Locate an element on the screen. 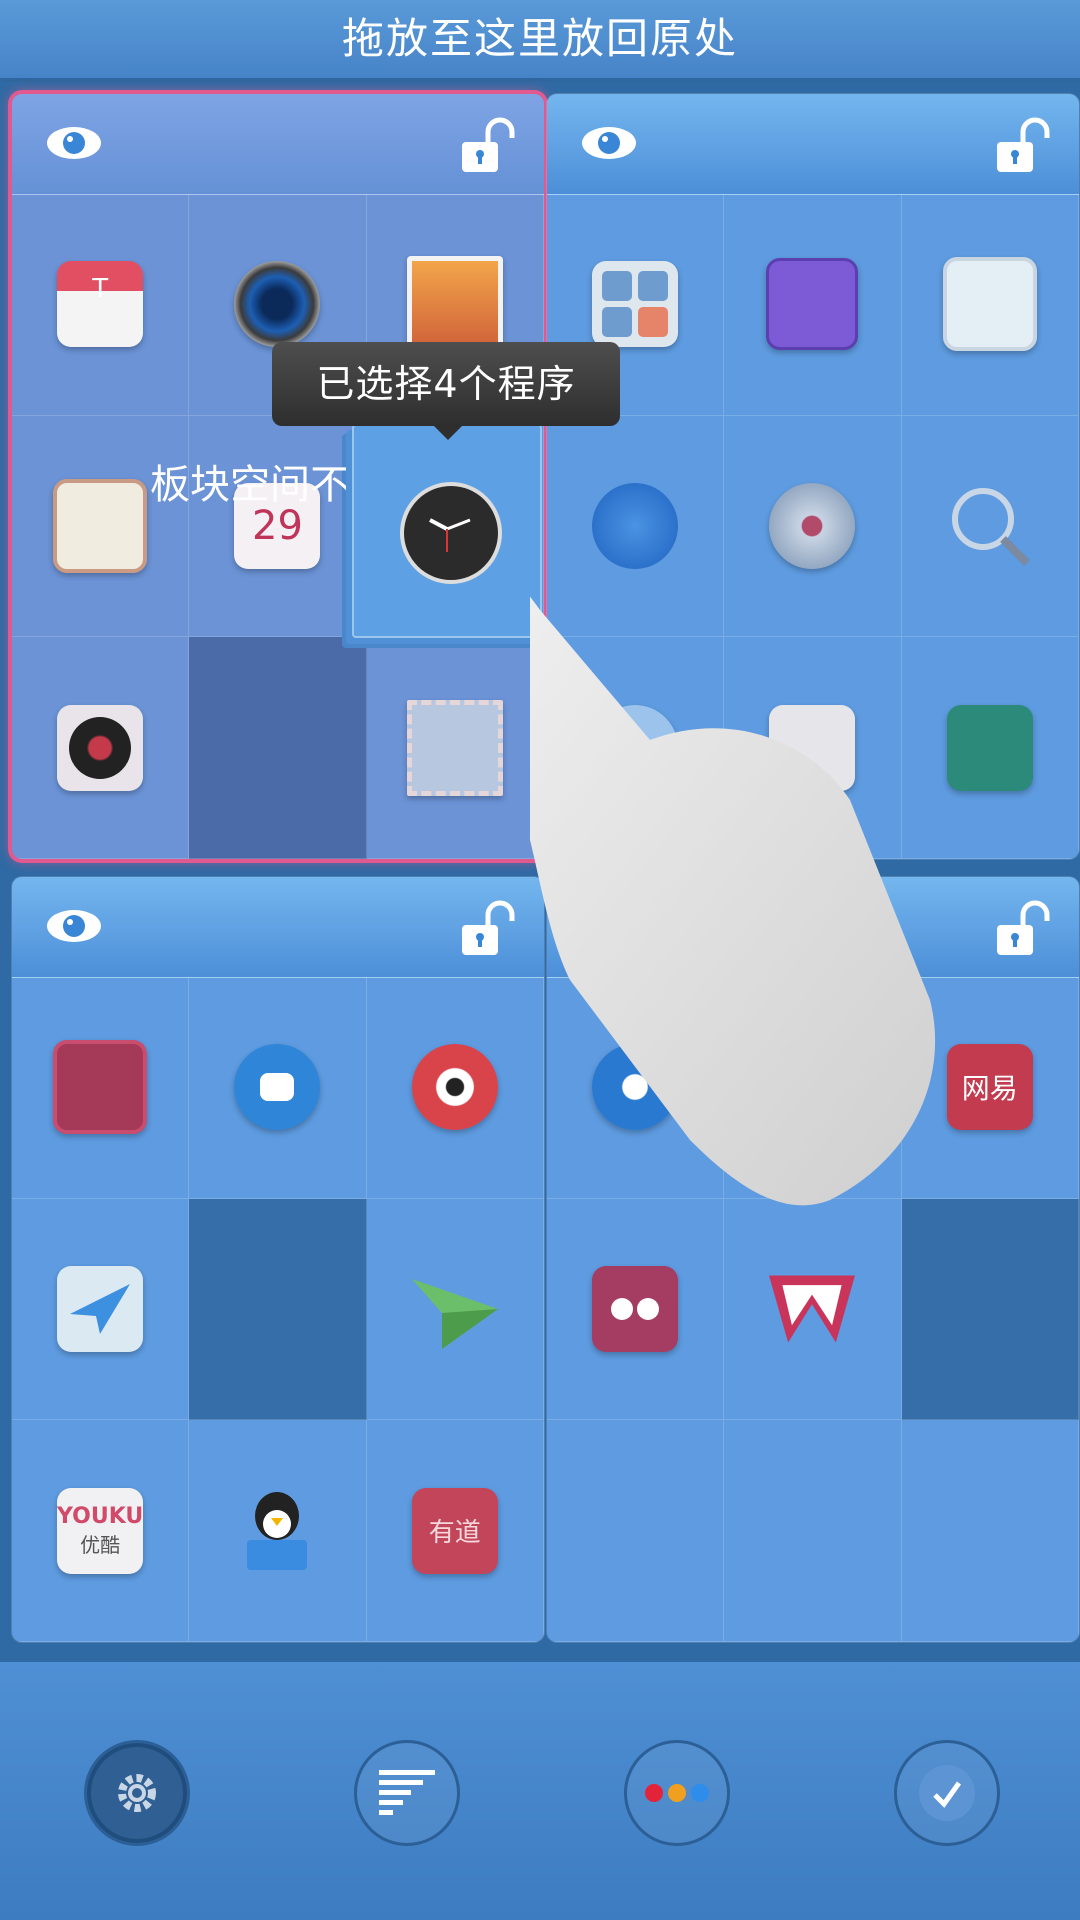 This screenshot has height=1920, width=1080. color-dots-icon is located at coordinates (677, 1793).